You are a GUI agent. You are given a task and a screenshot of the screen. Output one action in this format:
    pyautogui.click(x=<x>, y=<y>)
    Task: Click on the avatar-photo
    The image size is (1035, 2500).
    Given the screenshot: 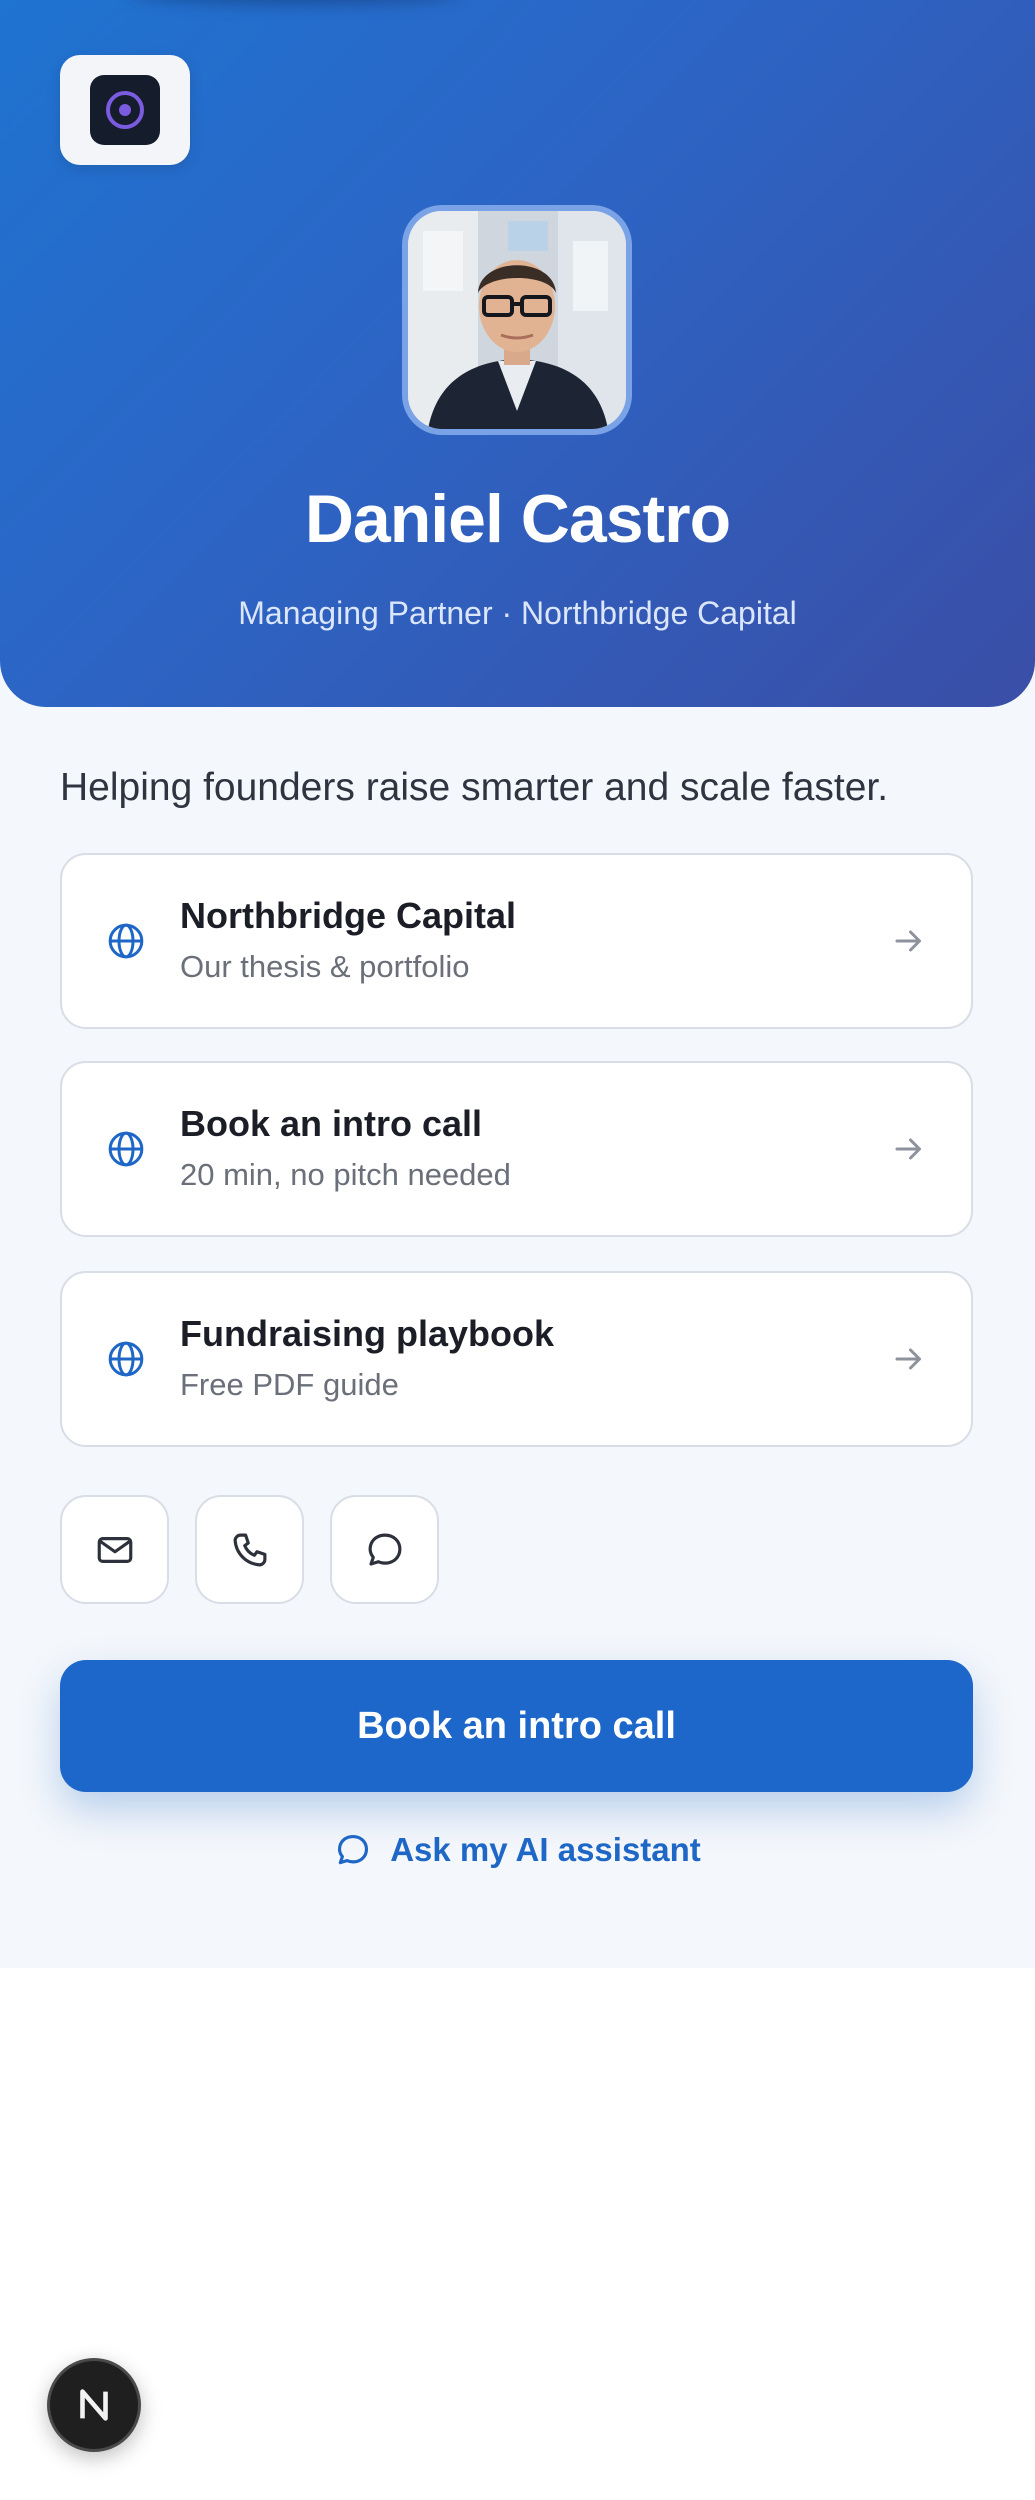 What is the action you would take?
    pyautogui.click(x=517, y=320)
    